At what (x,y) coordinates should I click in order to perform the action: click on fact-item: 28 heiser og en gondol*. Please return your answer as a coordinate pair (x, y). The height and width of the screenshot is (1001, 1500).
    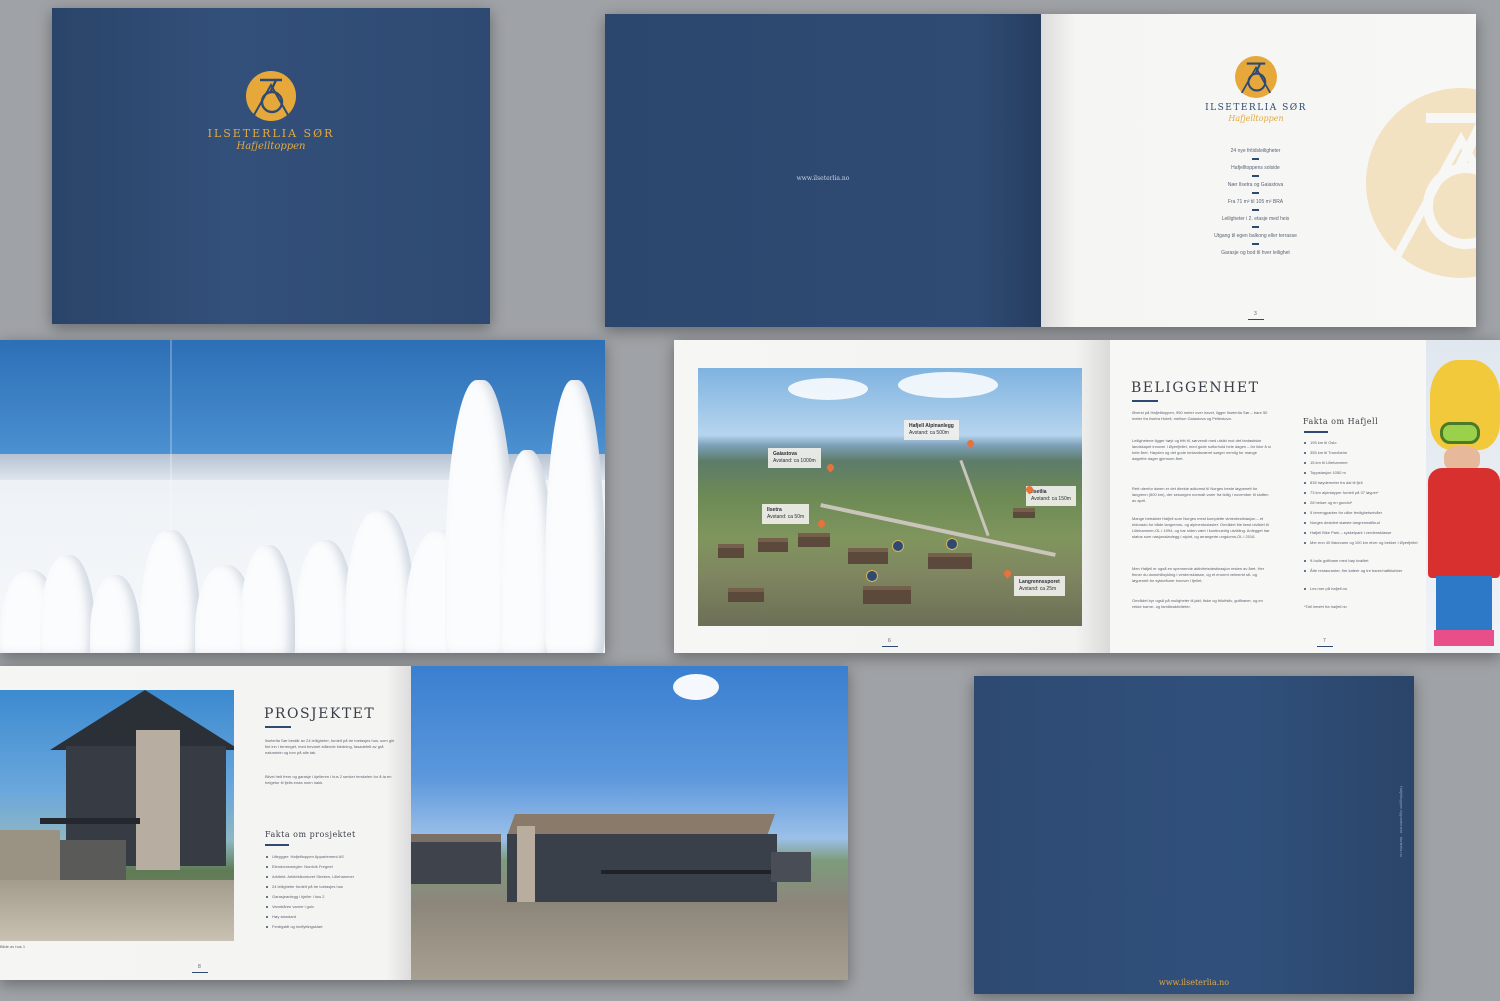
    Looking at the image, I should click on (1331, 502).